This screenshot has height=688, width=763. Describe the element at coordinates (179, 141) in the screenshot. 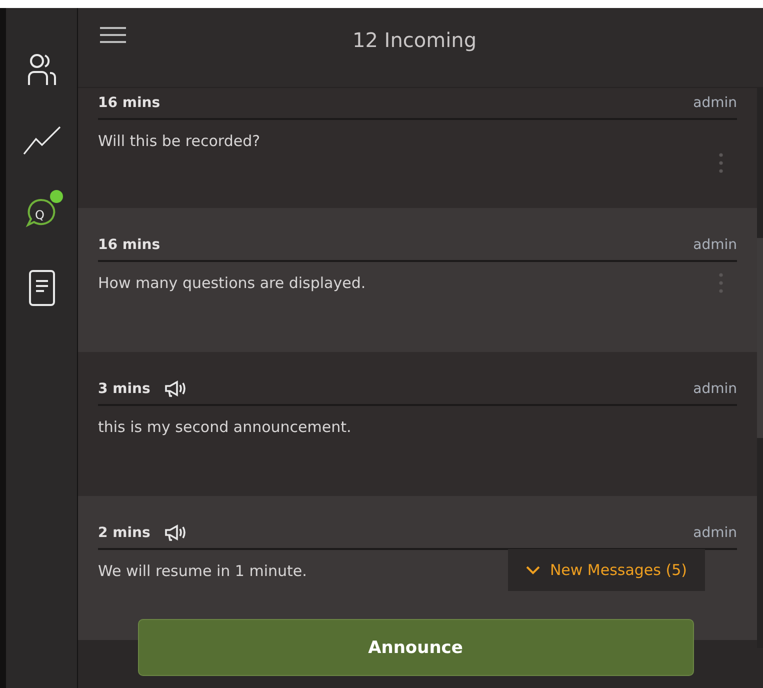

I see `message-text: Will this be recorded?` at that location.